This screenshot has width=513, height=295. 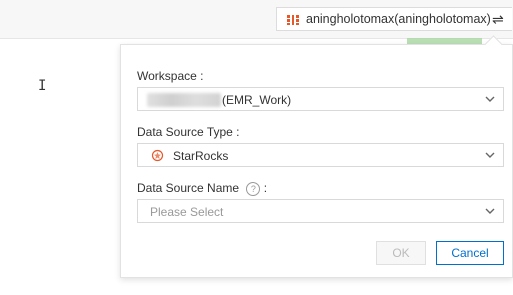 What do you see at coordinates (184, 100) in the screenshot?
I see `workspace-redacted` at bounding box center [184, 100].